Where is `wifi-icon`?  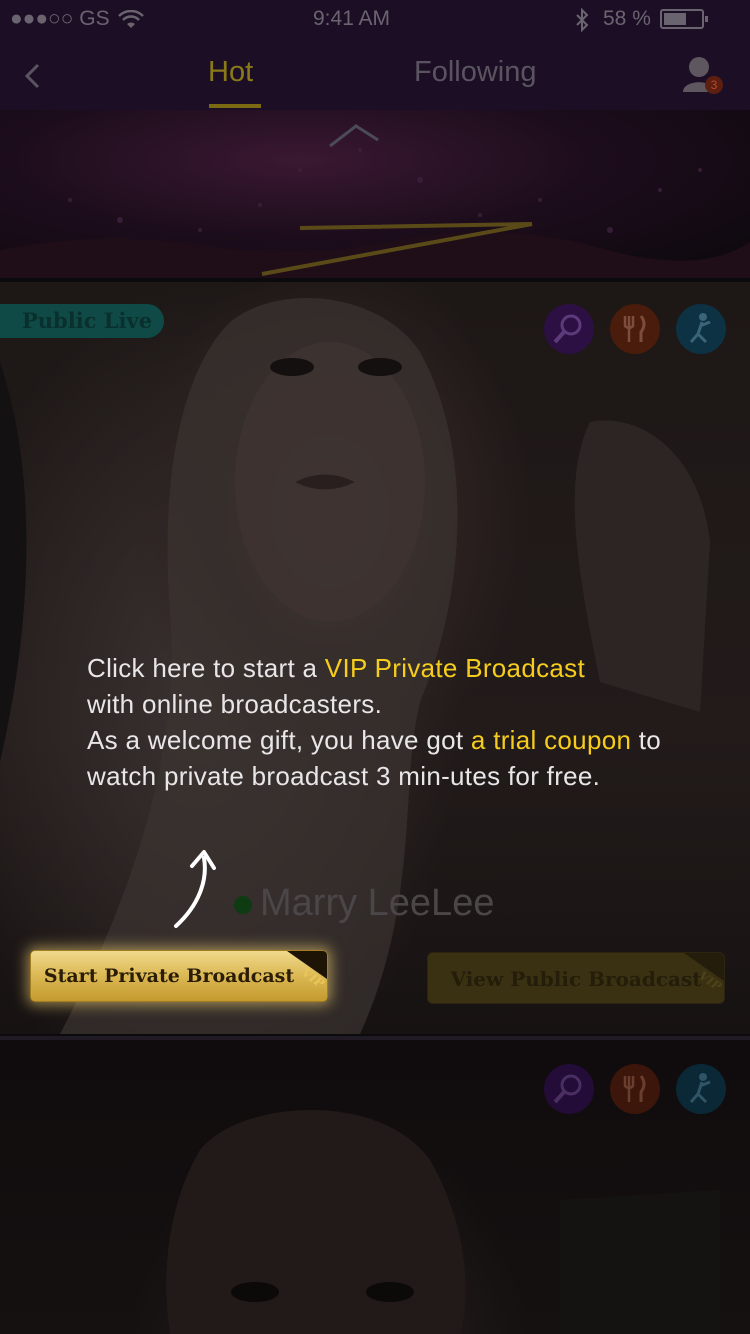 wifi-icon is located at coordinates (131, 19).